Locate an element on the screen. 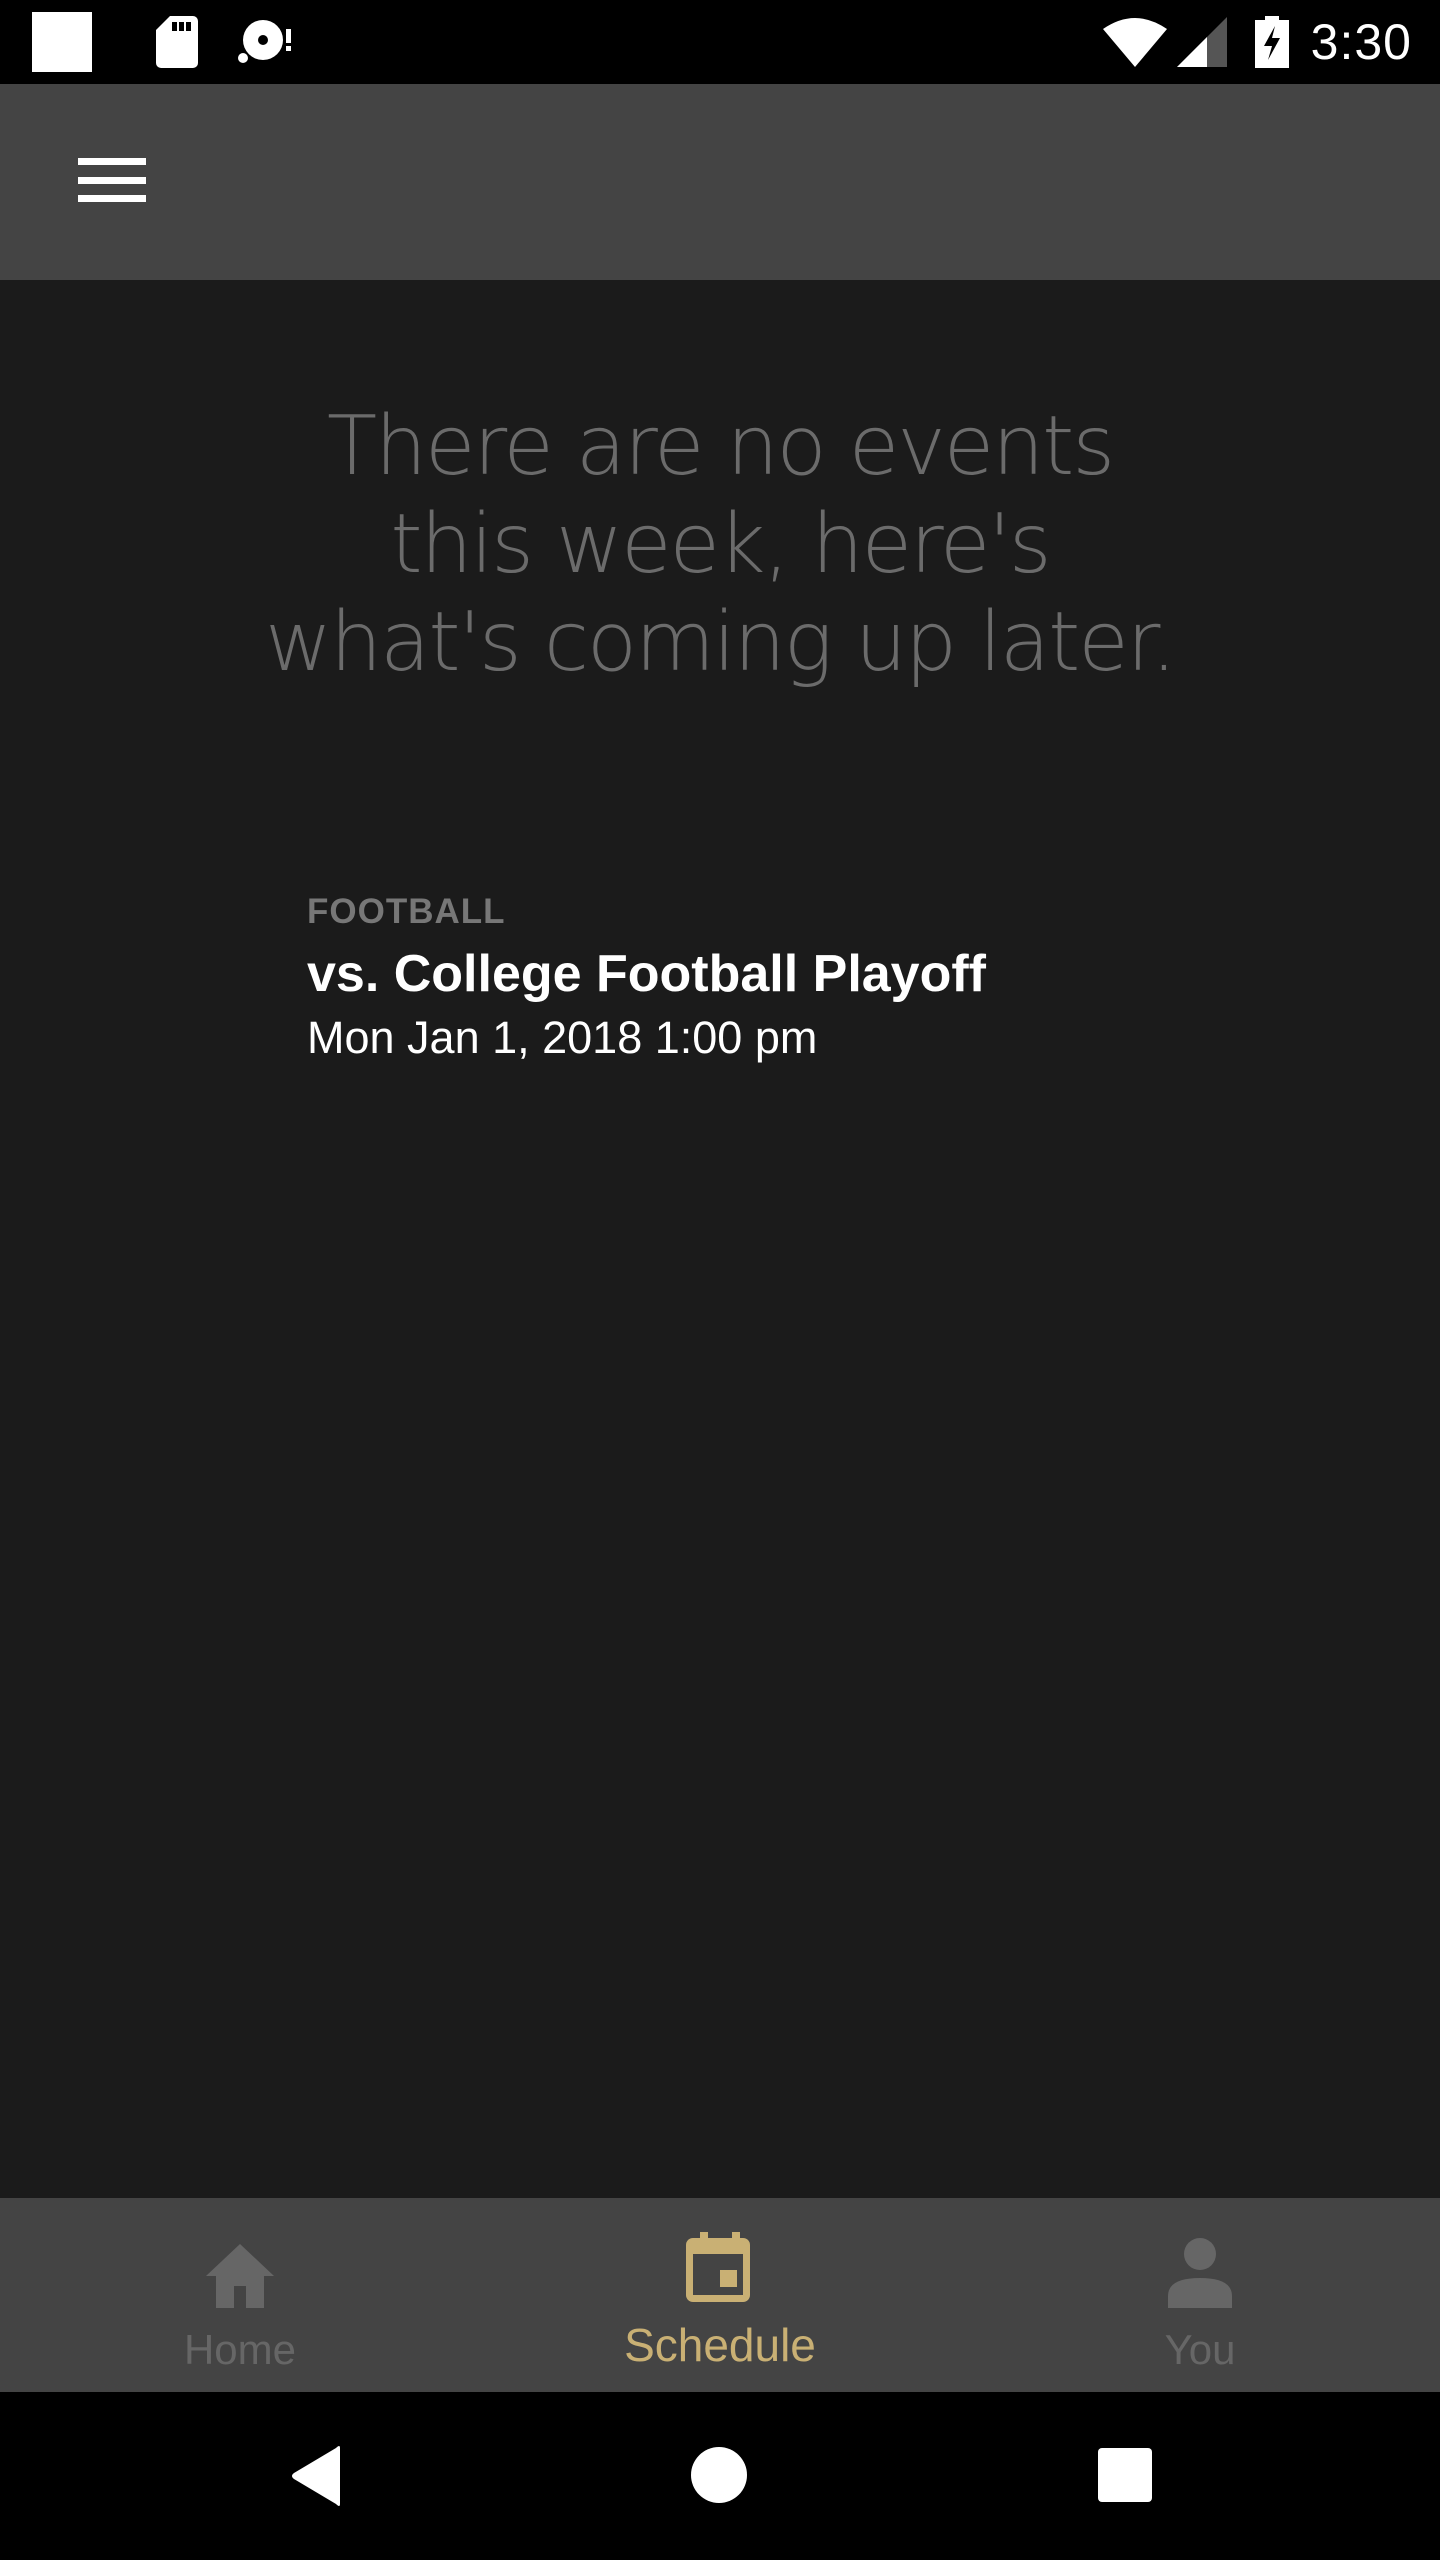 This screenshot has width=1440, height=2560. system-navigation-bar is located at coordinates (720, 2476).